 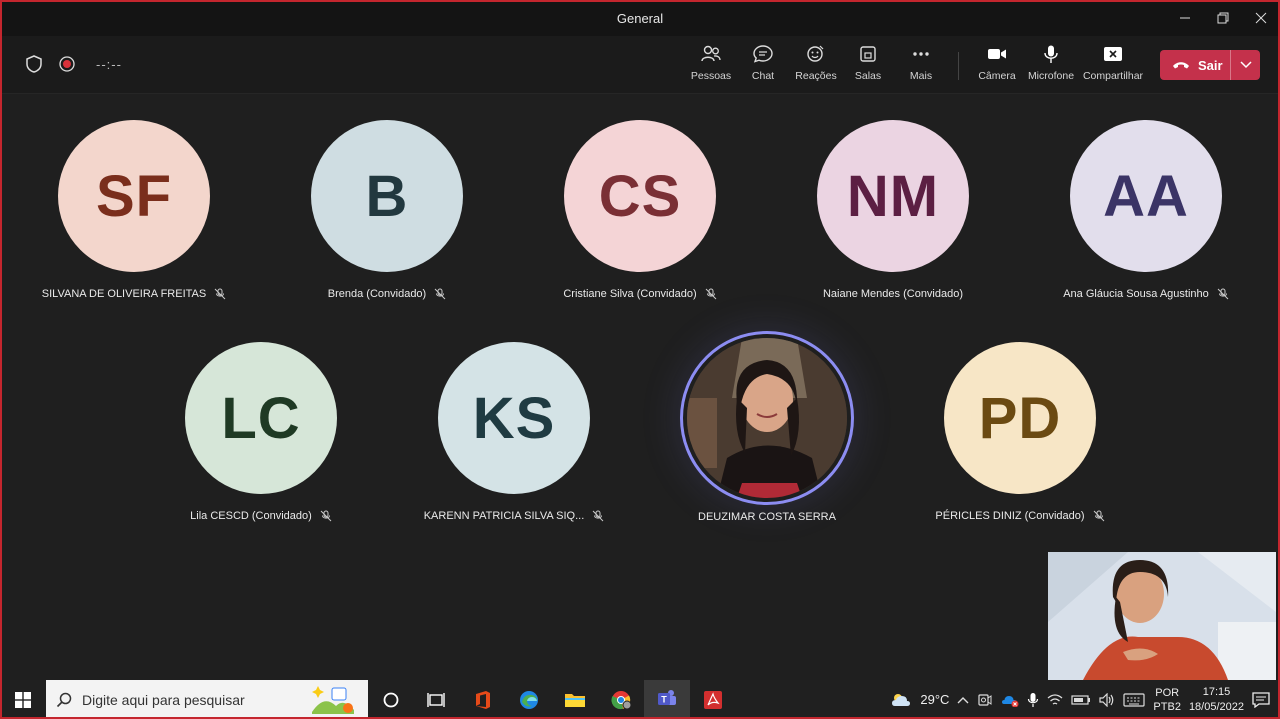 What do you see at coordinates (901, 699) in the screenshot?
I see `weather-cloud-icon` at bounding box center [901, 699].